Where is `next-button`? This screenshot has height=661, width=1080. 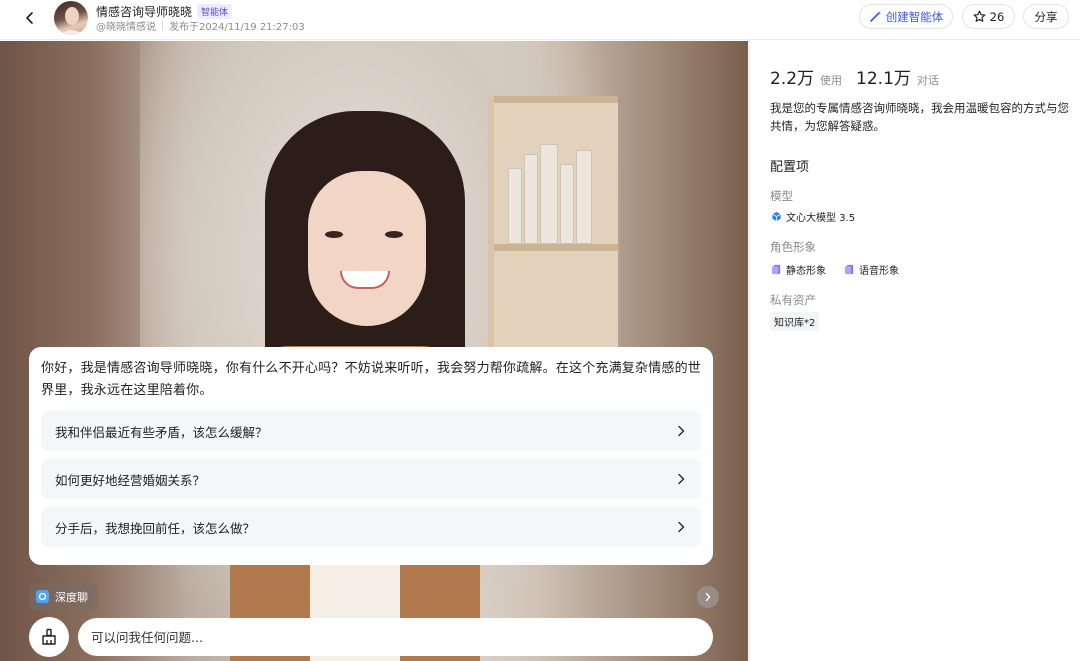 next-button is located at coordinates (708, 597).